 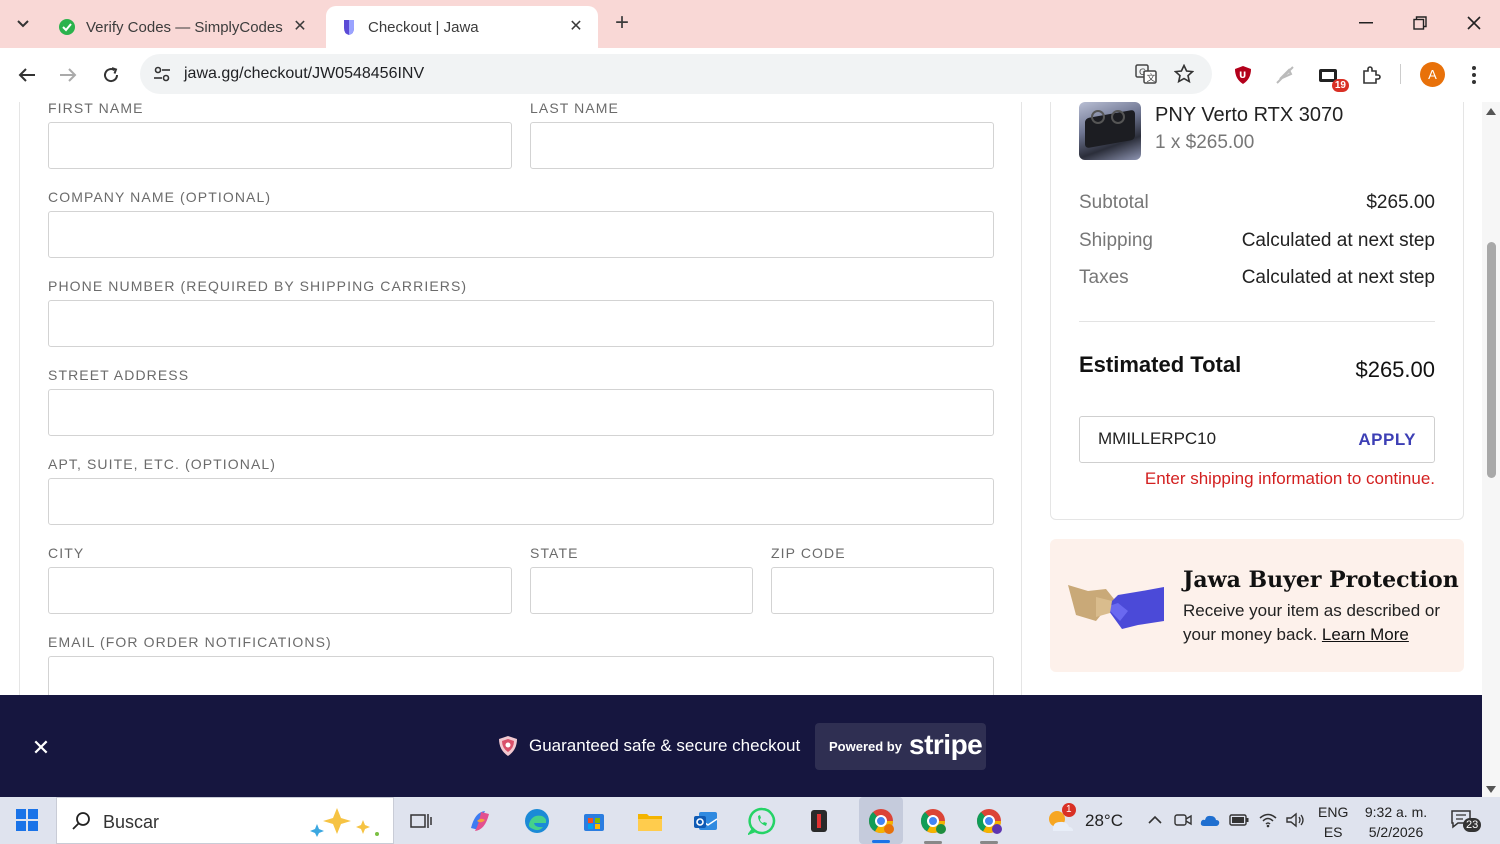 What do you see at coordinates (1210, 820) in the screenshot?
I see `onedrive-cloud-icon` at bounding box center [1210, 820].